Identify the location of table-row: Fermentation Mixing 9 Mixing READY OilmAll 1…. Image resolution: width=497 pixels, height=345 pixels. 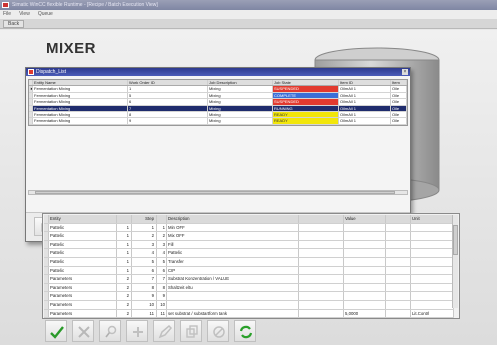
(218, 121).